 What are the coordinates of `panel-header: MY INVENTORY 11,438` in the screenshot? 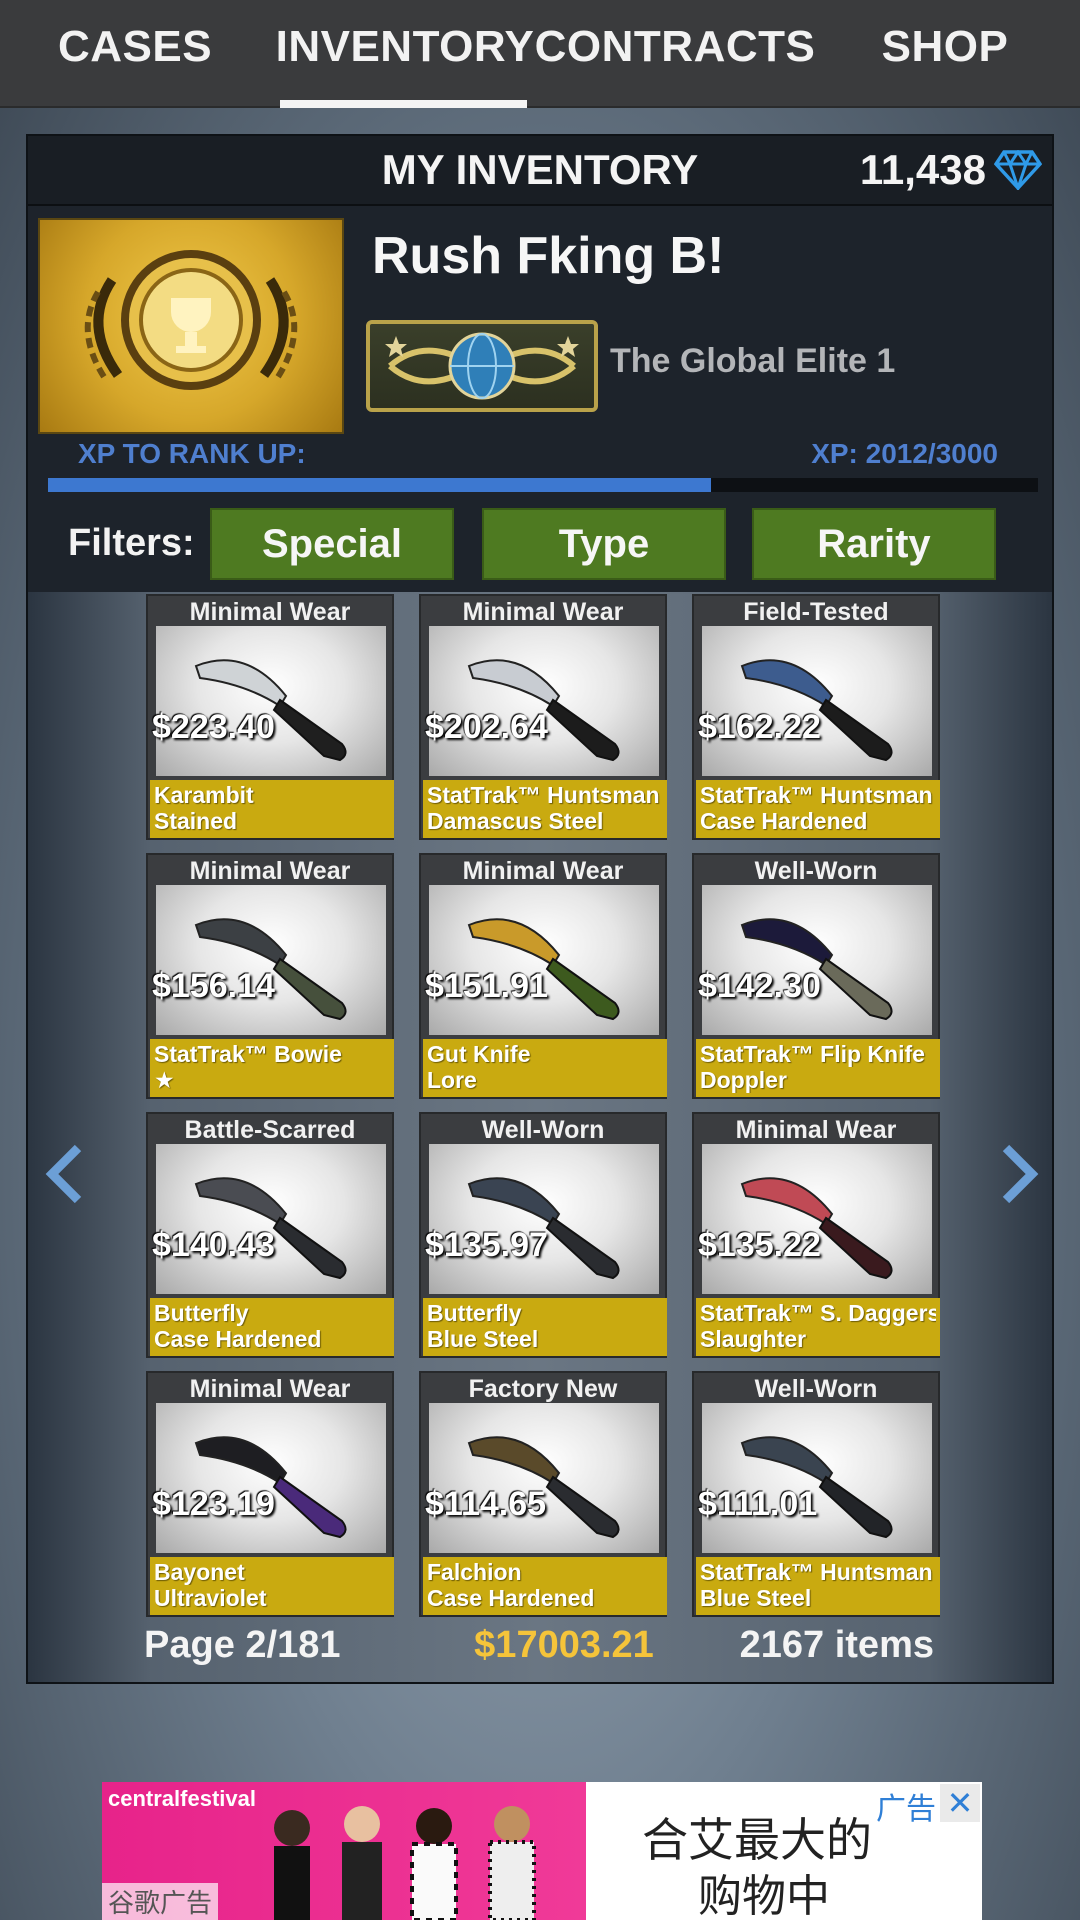 It's located at (540, 171).